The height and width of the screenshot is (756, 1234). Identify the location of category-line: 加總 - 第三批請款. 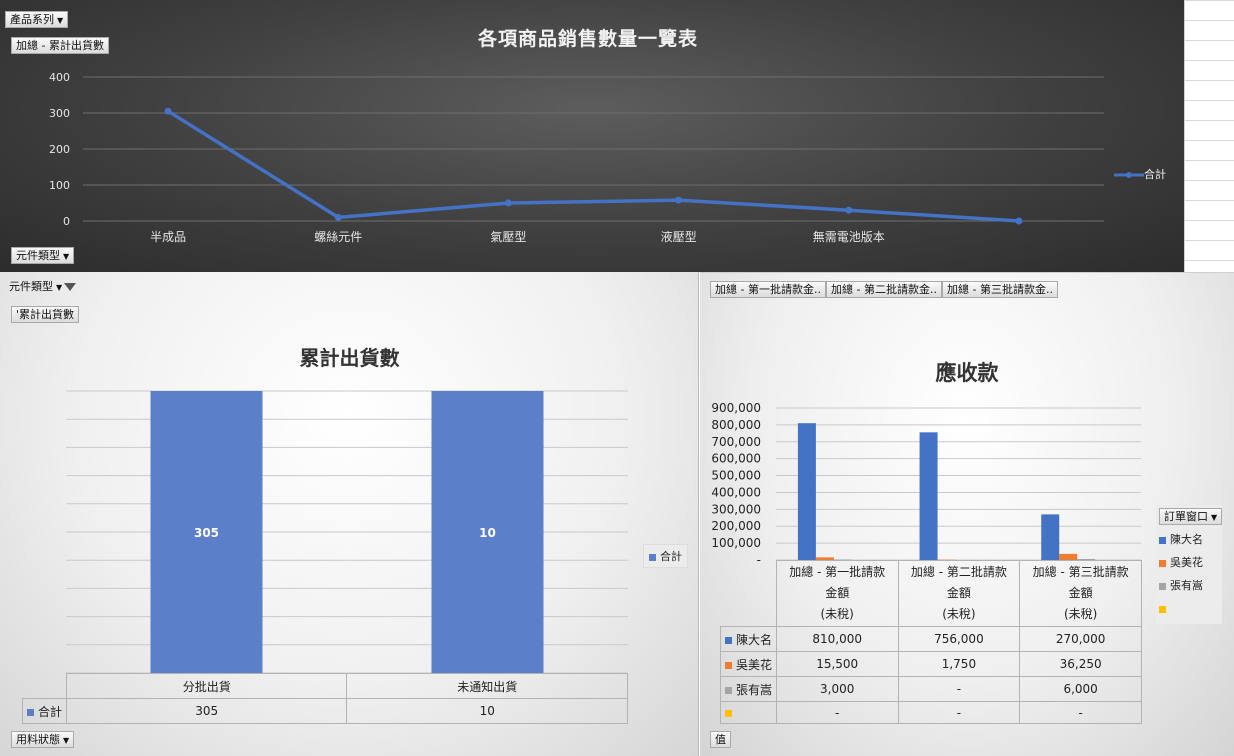
(1080, 572).